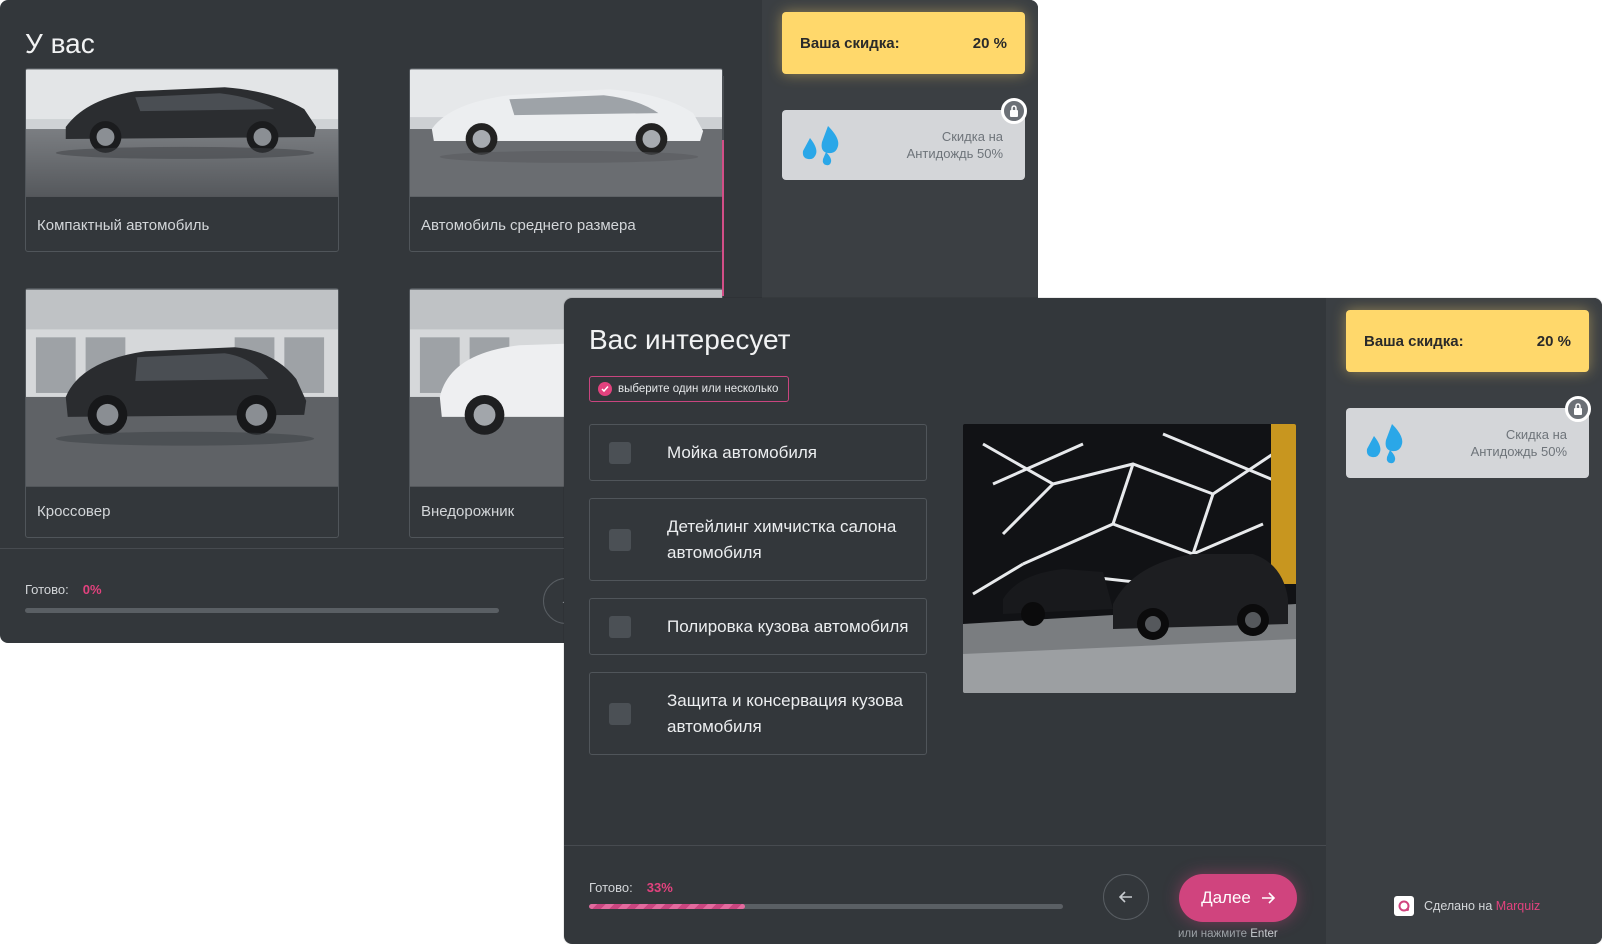 This screenshot has height=944, width=1602. I want to click on option-text: Детейлинг химчистка салона автомобиля, so click(782, 539).